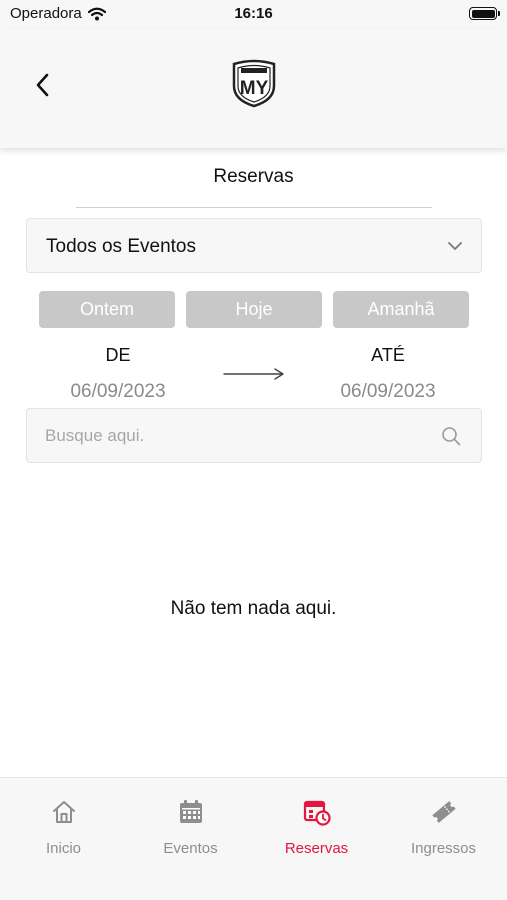  What do you see at coordinates (254, 207) in the screenshot?
I see `title-divider` at bounding box center [254, 207].